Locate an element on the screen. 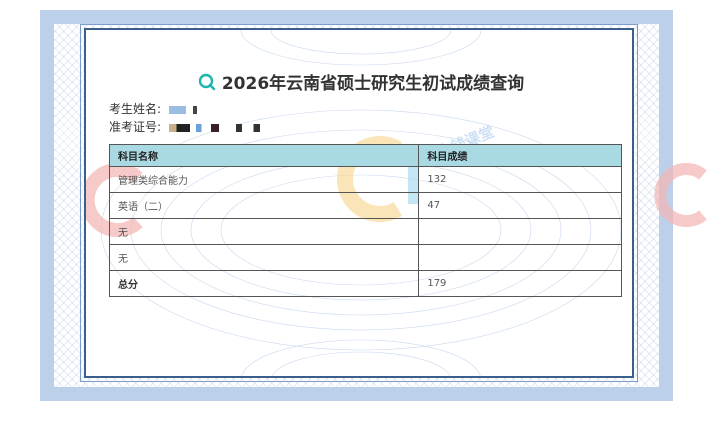  exam-id-label: 准考证号: is located at coordinates (135, 127).